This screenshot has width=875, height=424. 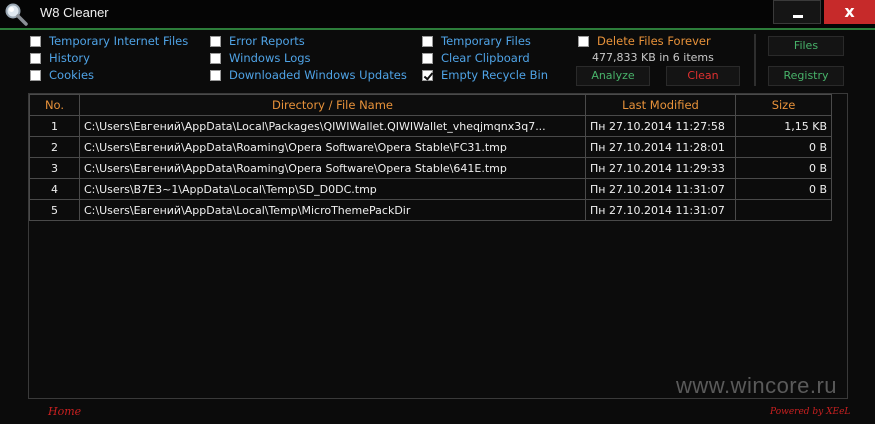 I want to click on minimize-icon, so click(x=798, y=16).